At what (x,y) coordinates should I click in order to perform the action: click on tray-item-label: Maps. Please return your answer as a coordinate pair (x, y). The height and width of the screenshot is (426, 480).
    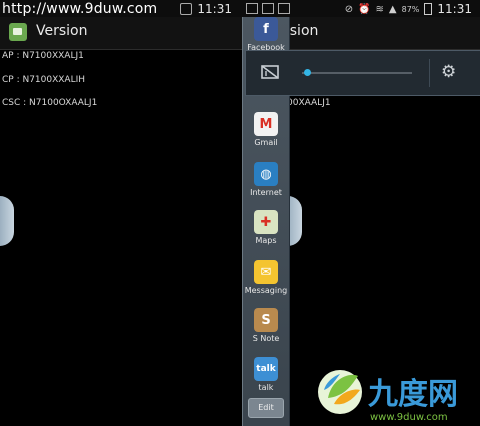
    Looking at the image, I should click on (266, 240).